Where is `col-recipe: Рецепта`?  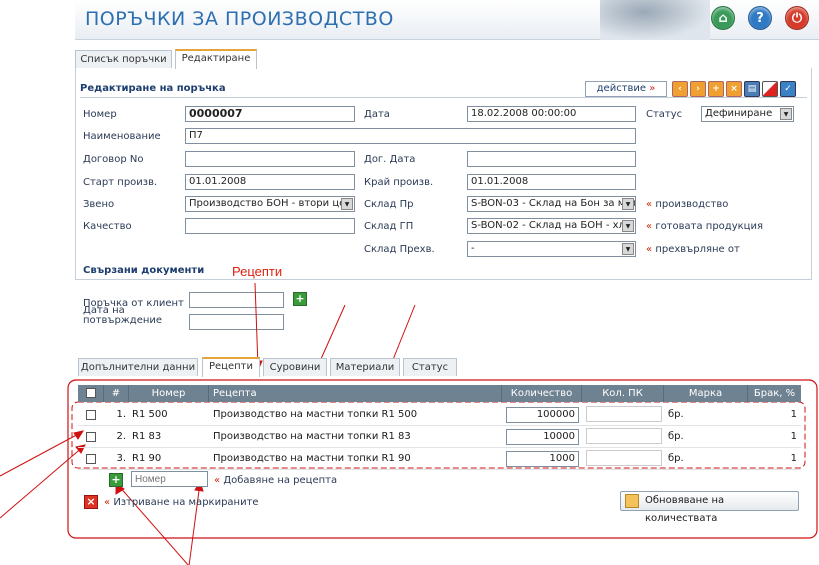 col-recipe: Рецепта is located at coordinates (355, 393).